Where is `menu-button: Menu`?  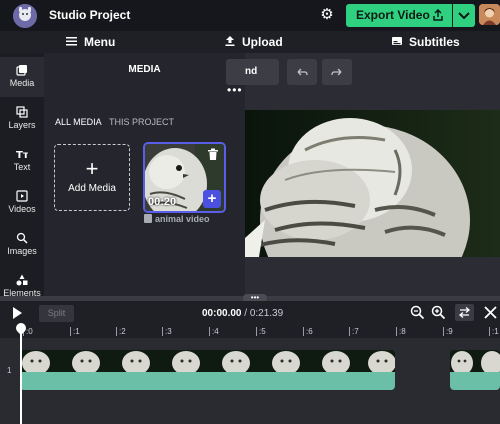 menu-button: Menu is located at coordinates (90, 42).